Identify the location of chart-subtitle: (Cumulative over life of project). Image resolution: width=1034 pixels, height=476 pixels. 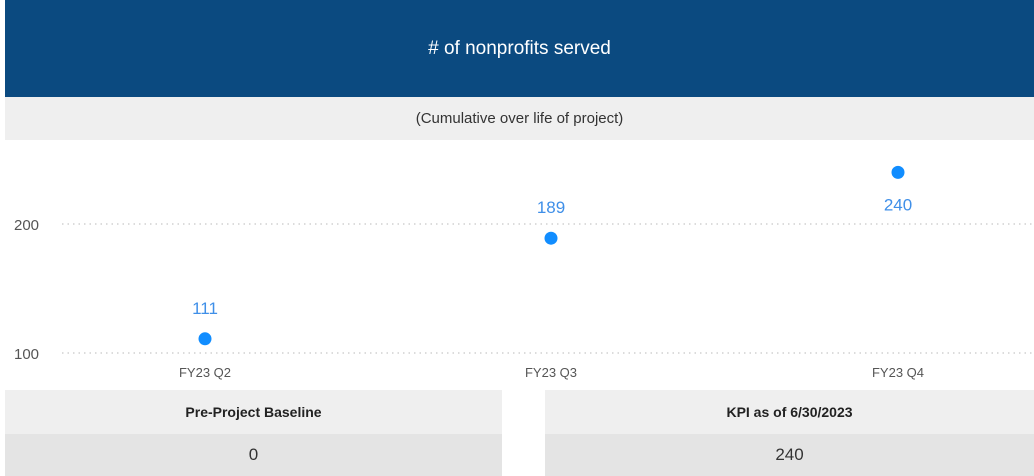
(519, 118).